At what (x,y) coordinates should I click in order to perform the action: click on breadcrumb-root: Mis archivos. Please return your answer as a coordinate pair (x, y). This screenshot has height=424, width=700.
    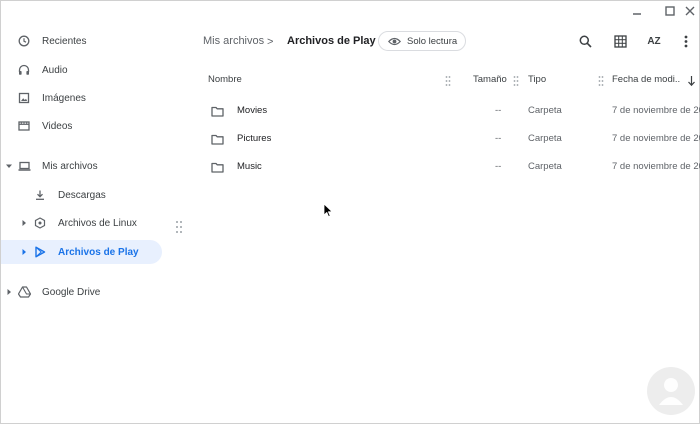
    Looking at the image, I should click on (233, 41).